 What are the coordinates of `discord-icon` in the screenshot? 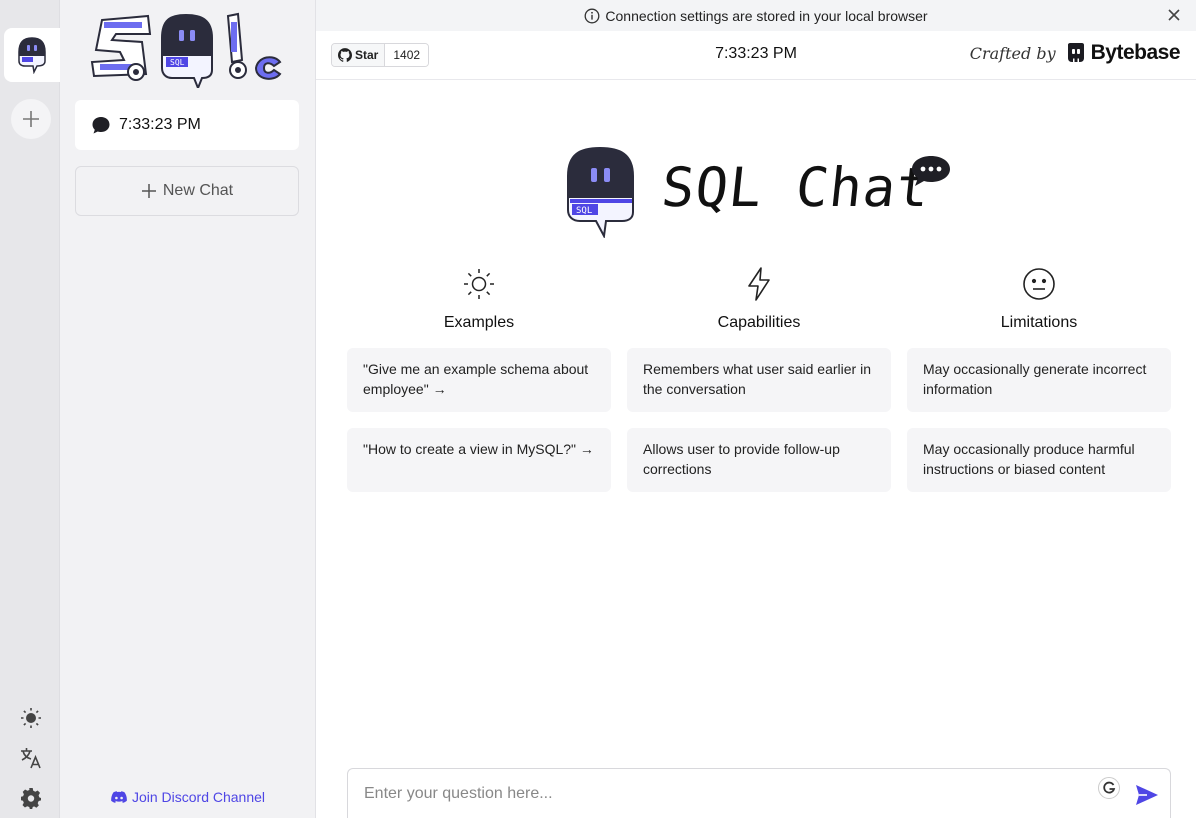 It's located at (119, 796).